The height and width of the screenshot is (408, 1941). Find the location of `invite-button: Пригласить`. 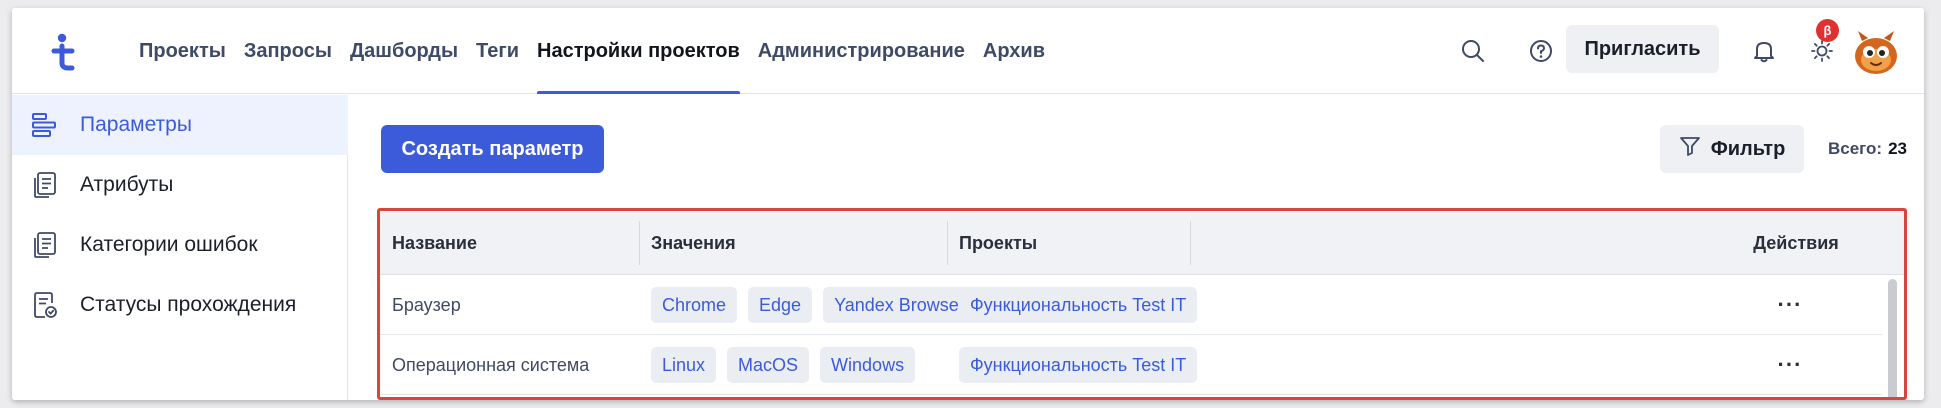

invite-button: Пригласить is located at coordinates (1642, 49).